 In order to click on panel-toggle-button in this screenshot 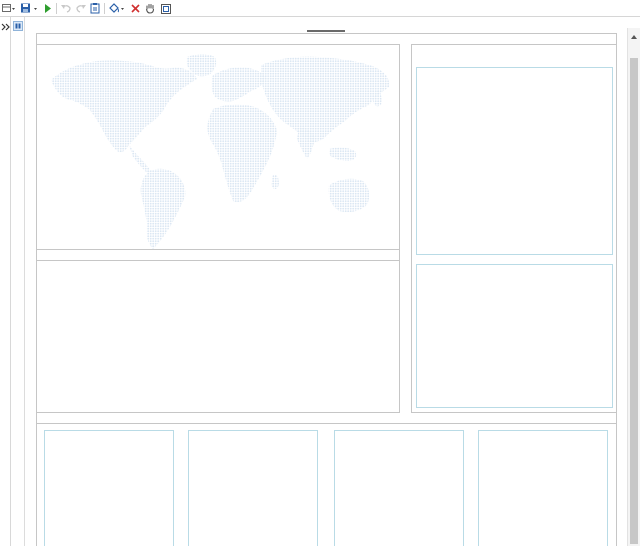, I will do `click(18, 26)`.